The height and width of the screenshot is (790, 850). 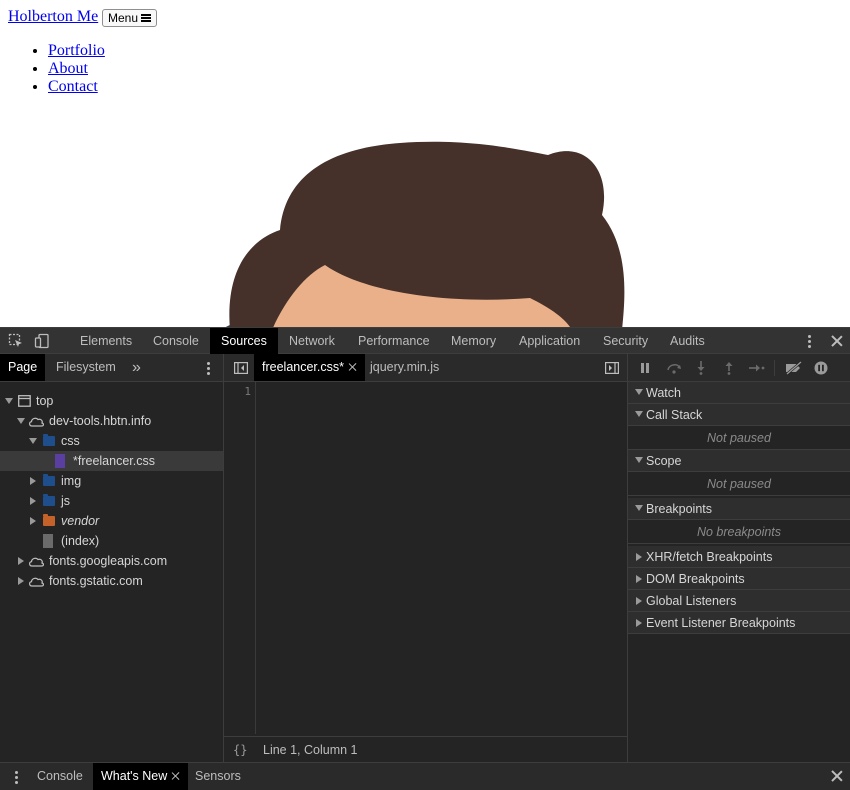 I want to click on tab-network: Network, so click(x=312, y=341).